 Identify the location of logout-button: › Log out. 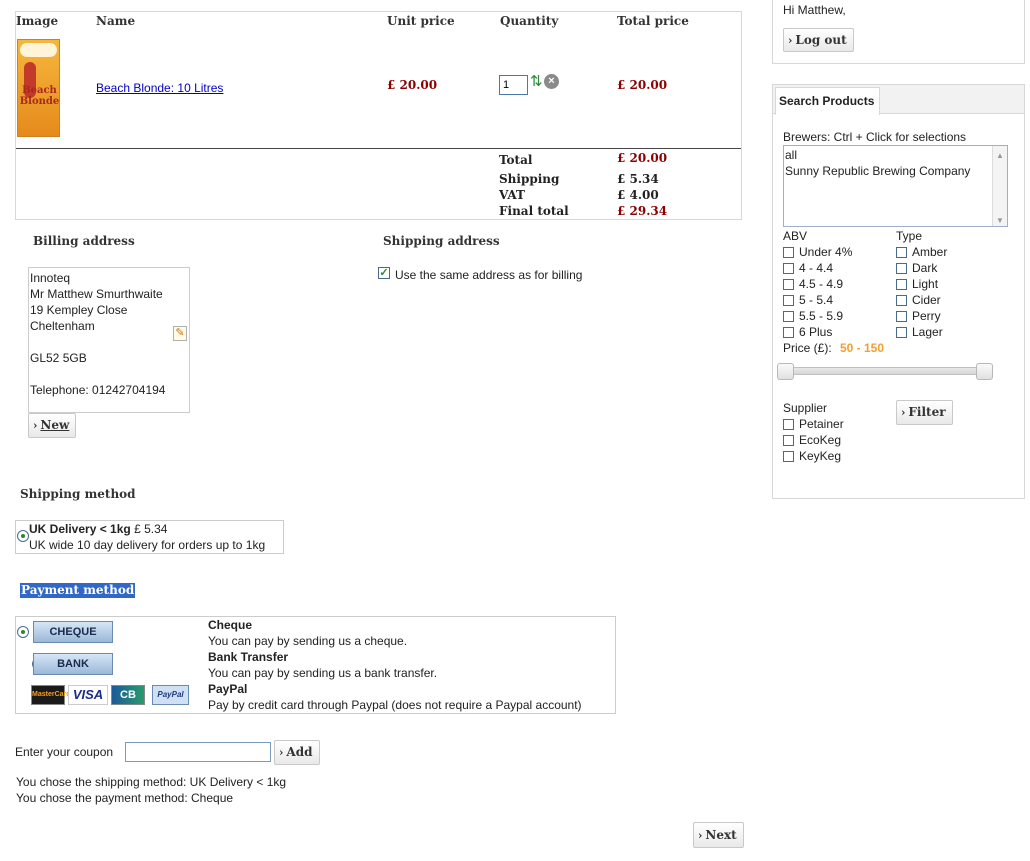
(818, 40).